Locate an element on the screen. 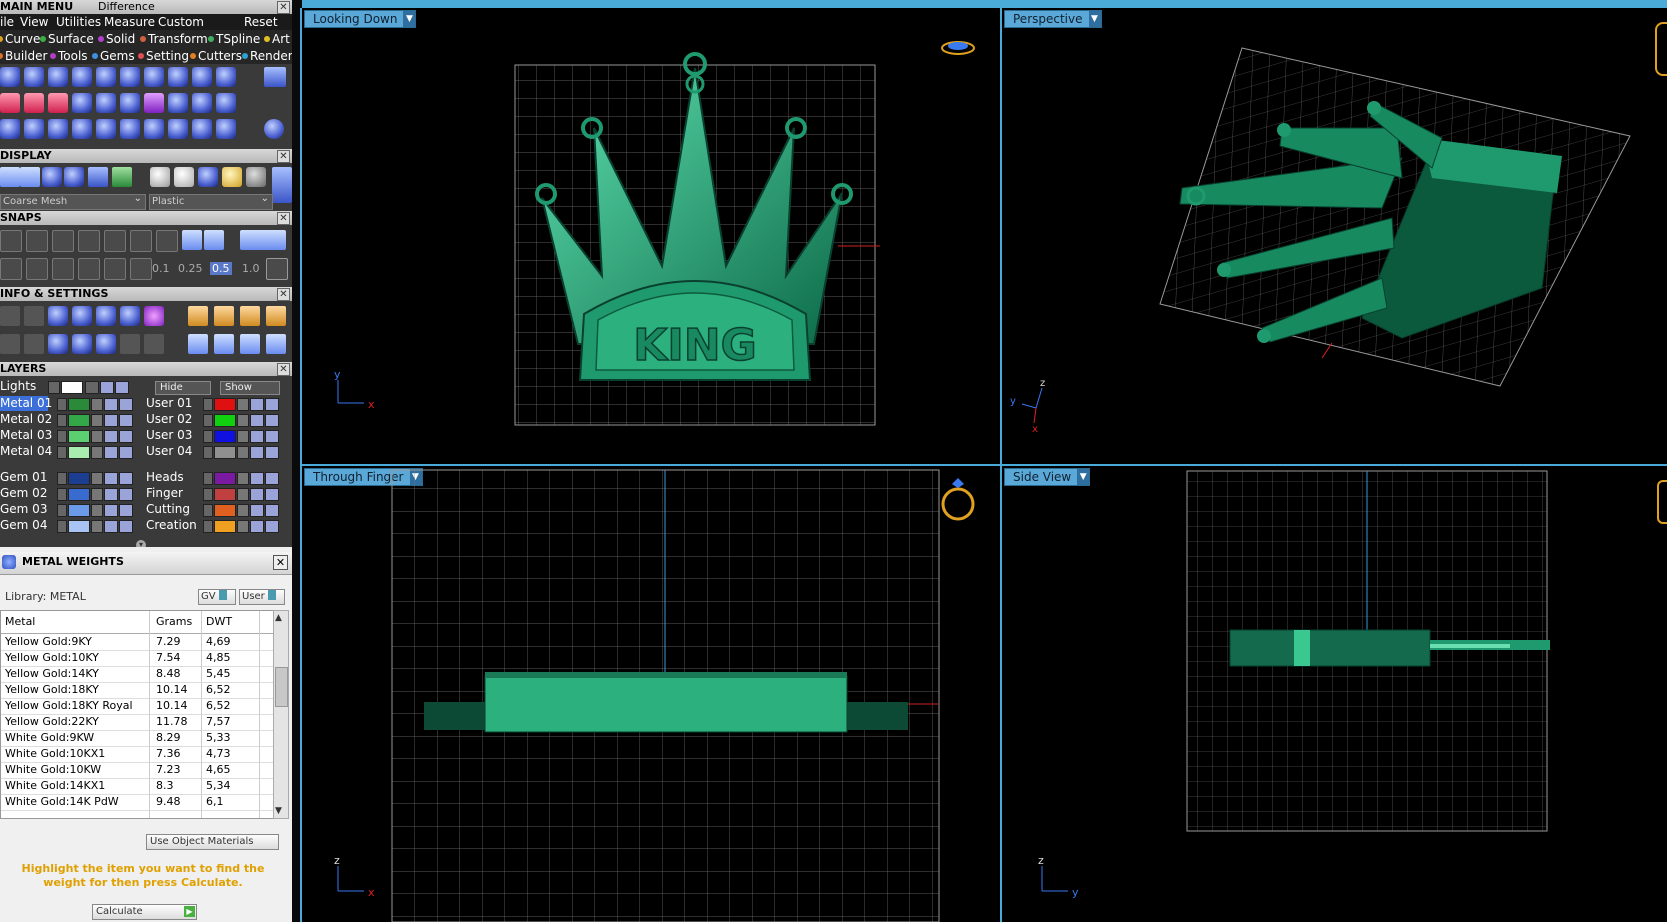 The height and width of the screenshot is (922, 1667). tab-render: Render is located at coordinates (267, 56).